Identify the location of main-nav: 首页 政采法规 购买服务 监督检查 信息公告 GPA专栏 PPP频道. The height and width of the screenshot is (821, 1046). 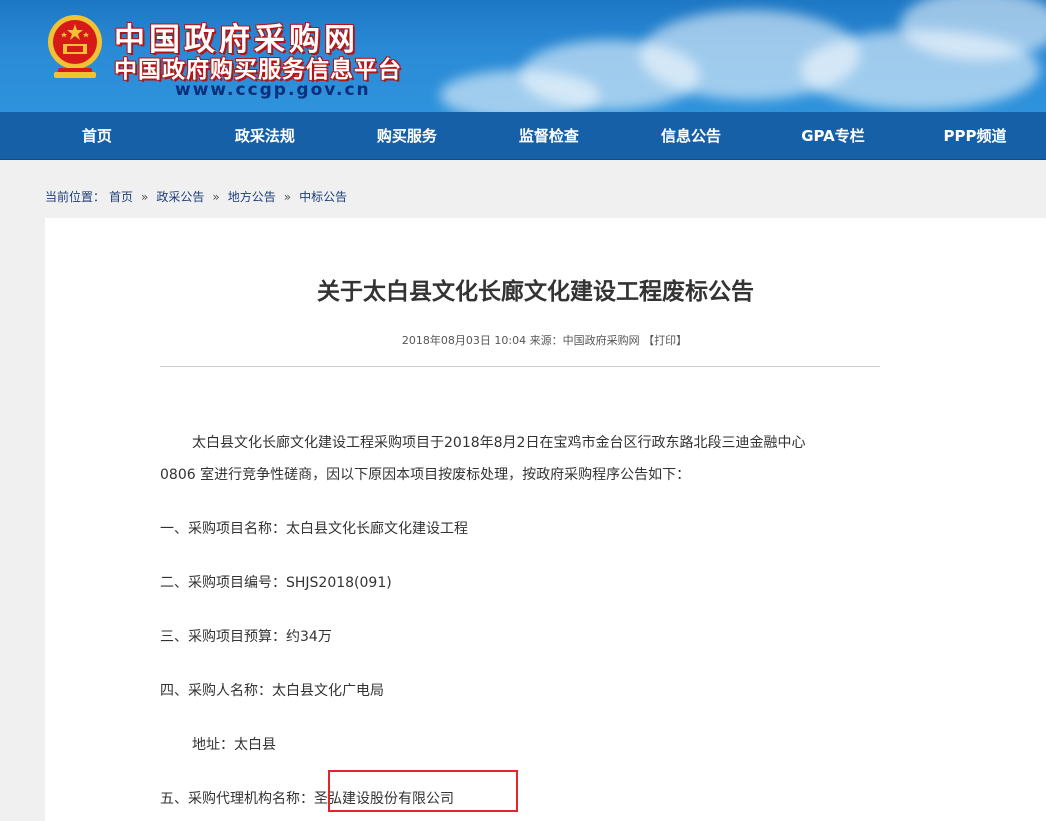
(523, 136).